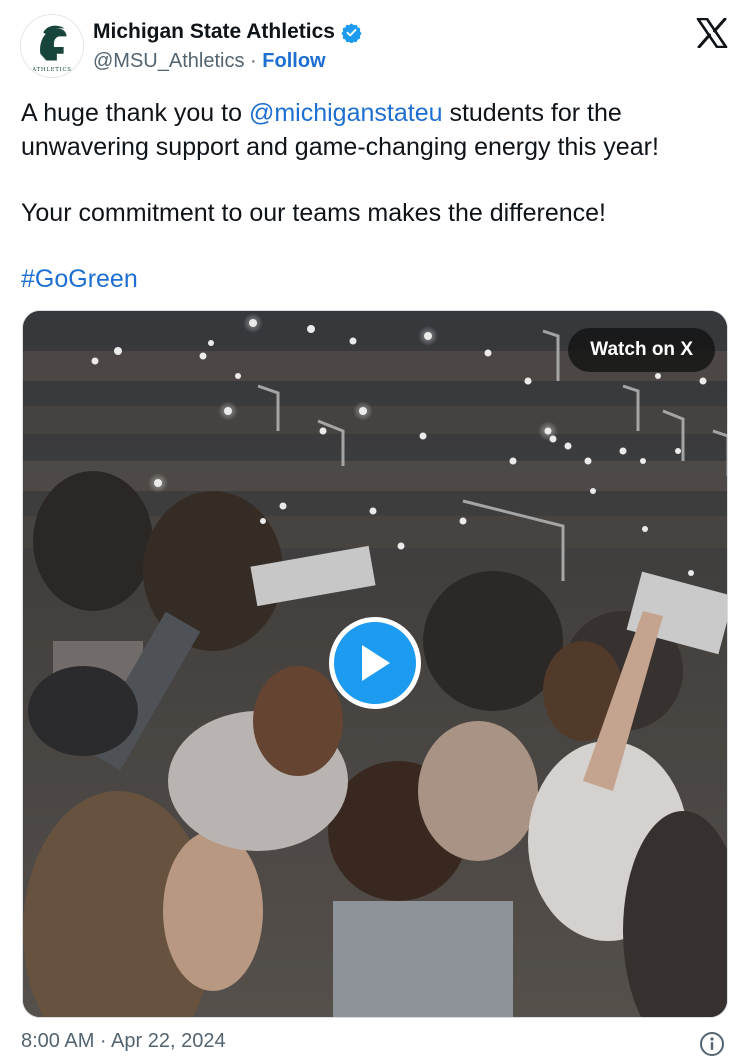  What do you see at coordinates (712, 33) in the screenshot?
I see `x-logo-icon` at bounding box center [712, 33].